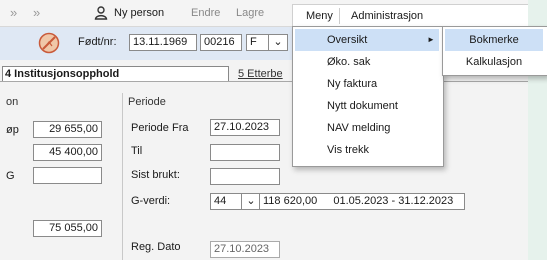 The width and height of the screenshot is (547, 260). I want to click on submenu-item-kalkulasjon: Kalkulasjon, so click(494, 62).